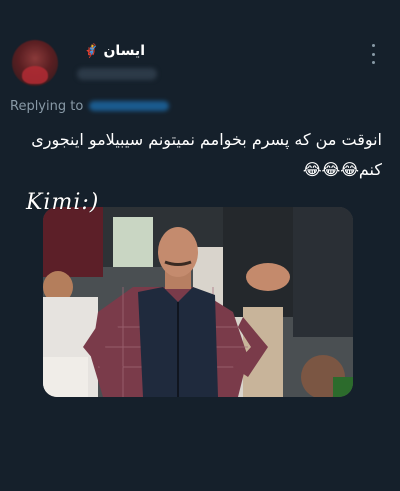 The image size is (400, 491). I want to click on display-name: ایسان, so click(124, 51).